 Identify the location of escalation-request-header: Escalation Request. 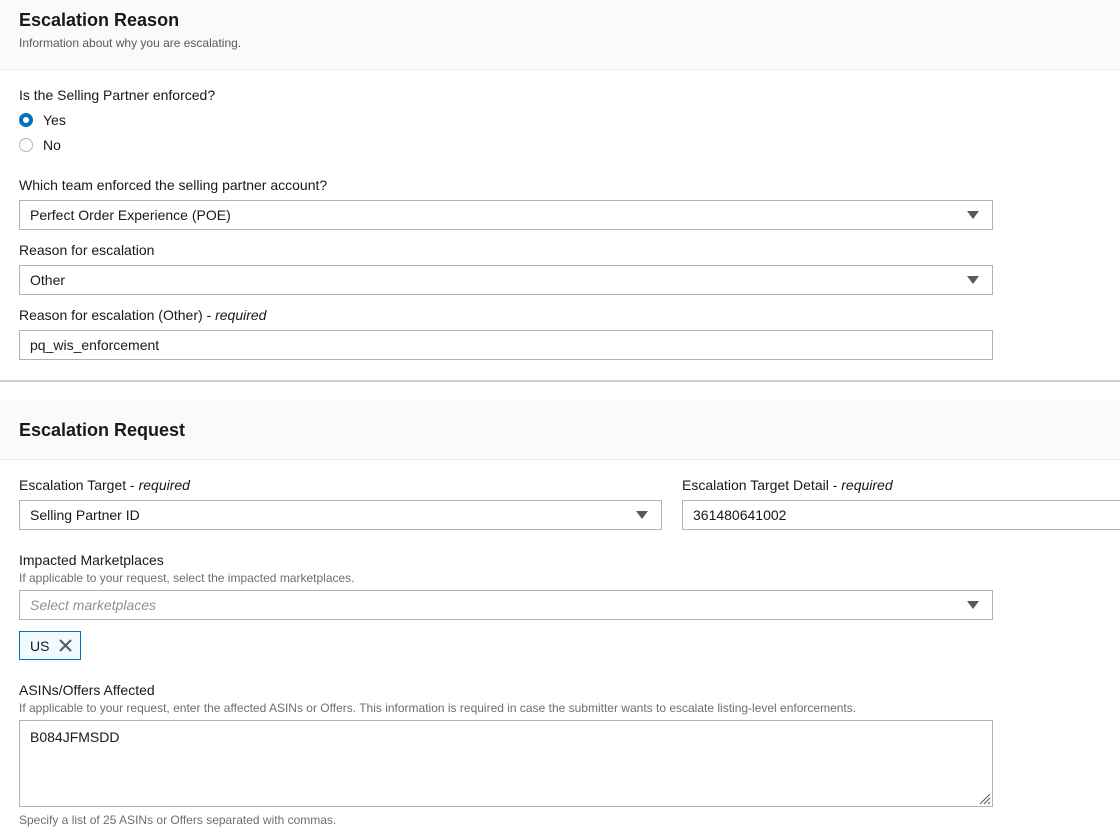
(560, 430).